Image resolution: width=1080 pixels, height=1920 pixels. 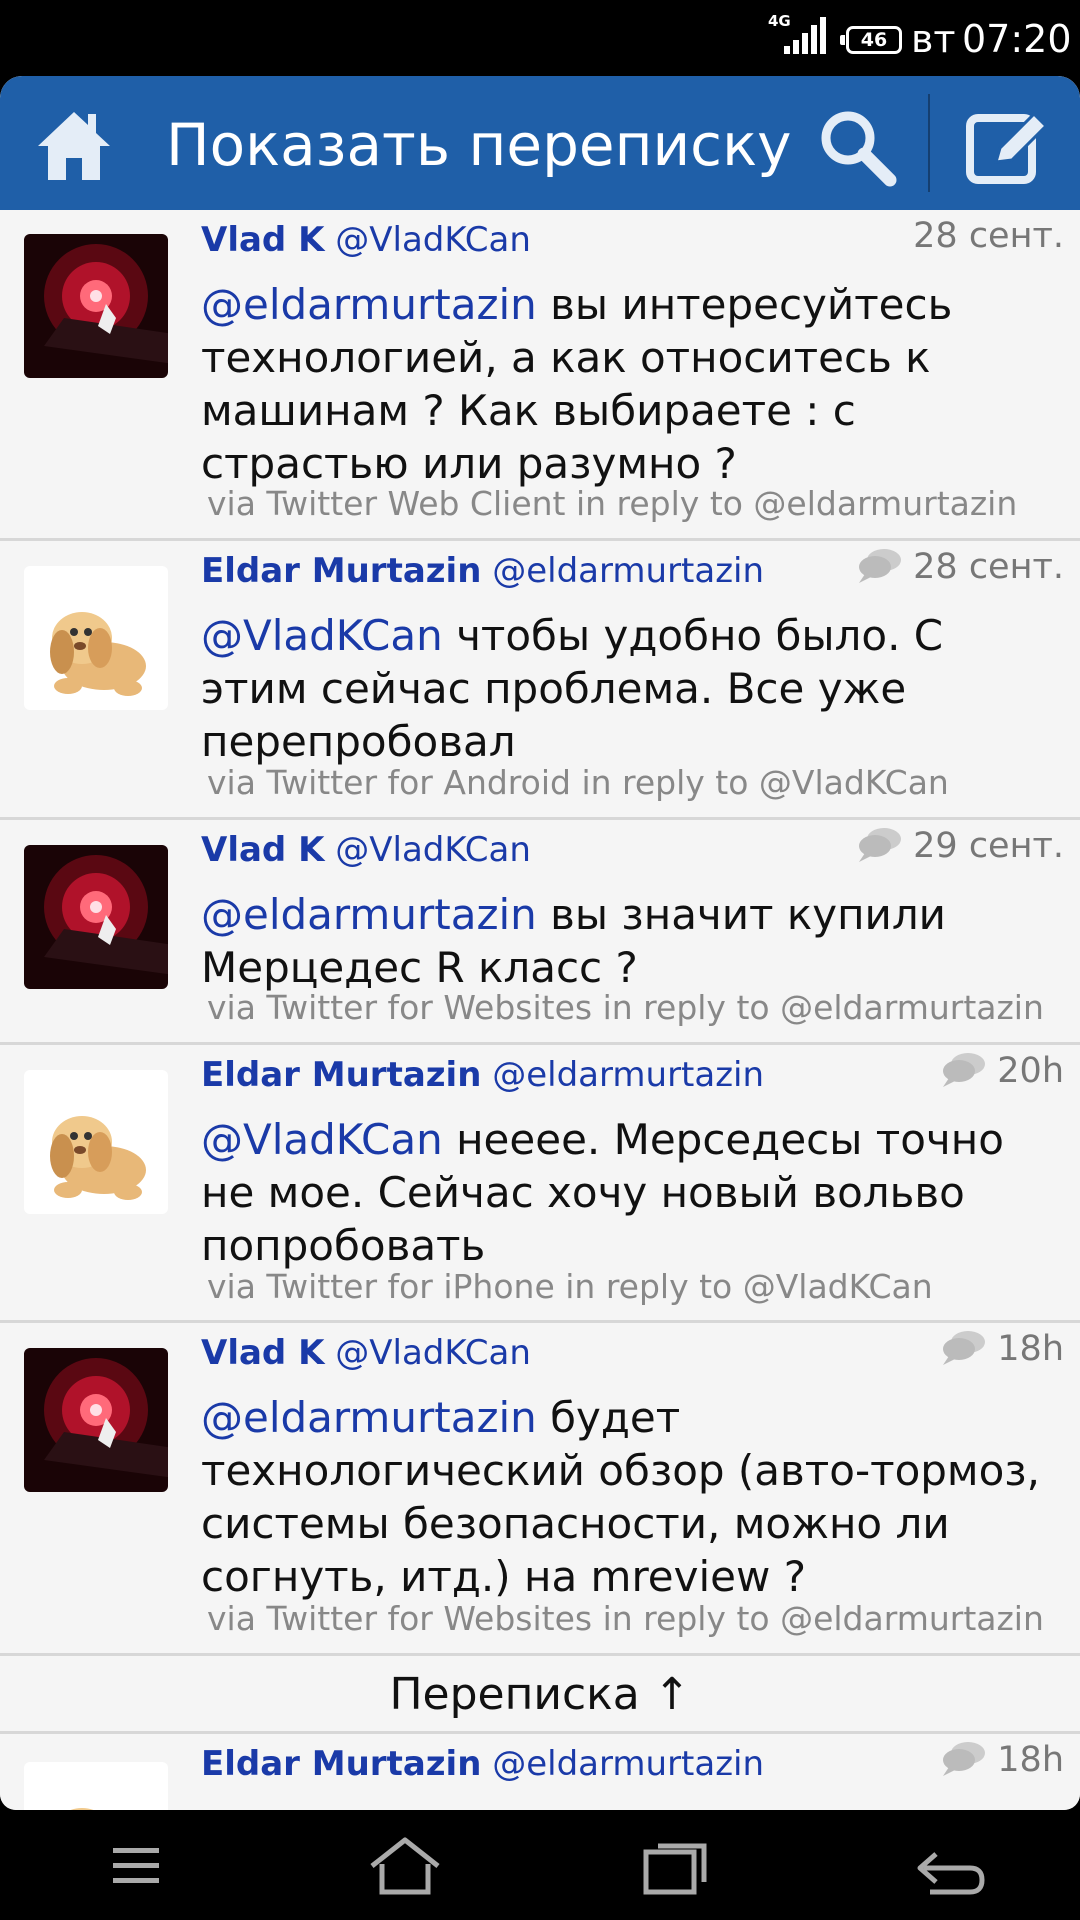 What do you see at coordinates (540, 38) in the screenshot?
I see `status-bar: 4G 46 вт 07:20` at bounding box center [540, 38].